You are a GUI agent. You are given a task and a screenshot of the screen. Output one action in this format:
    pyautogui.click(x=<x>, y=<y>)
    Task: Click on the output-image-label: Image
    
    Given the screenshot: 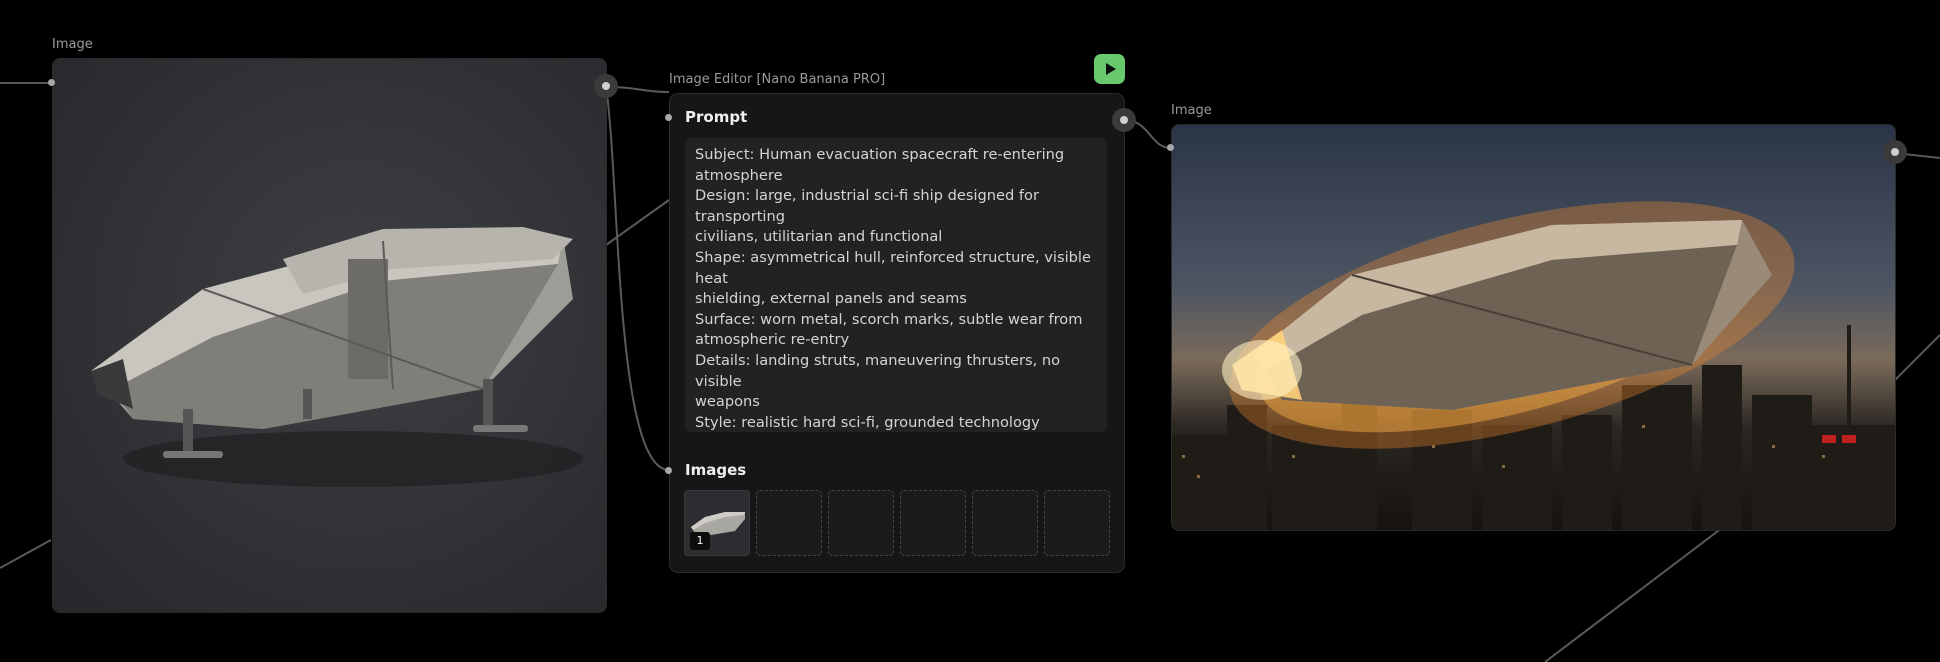 What is the action you would take?
    pyautogui.click(x=1191, y=110)
    